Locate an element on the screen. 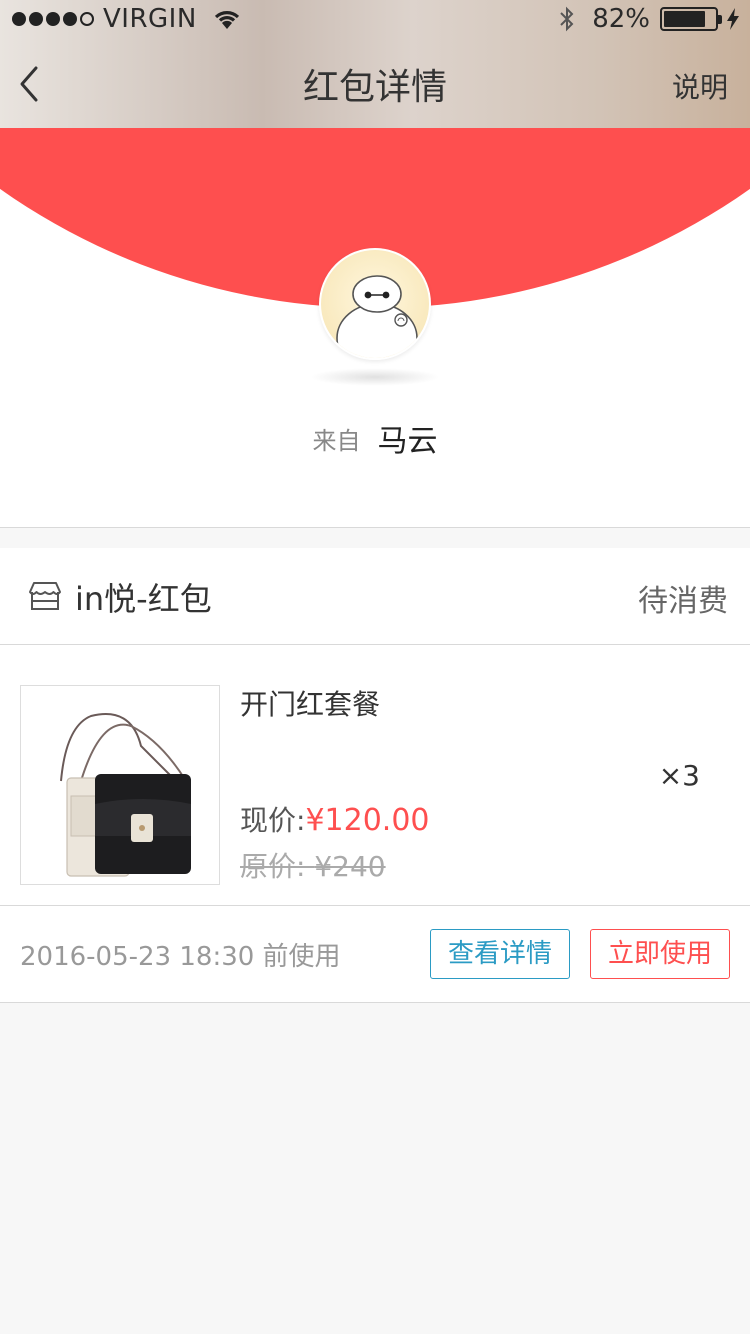 The width and height of the screenshot is (750, 1334). store-icon is located at coordinates (45, 596).